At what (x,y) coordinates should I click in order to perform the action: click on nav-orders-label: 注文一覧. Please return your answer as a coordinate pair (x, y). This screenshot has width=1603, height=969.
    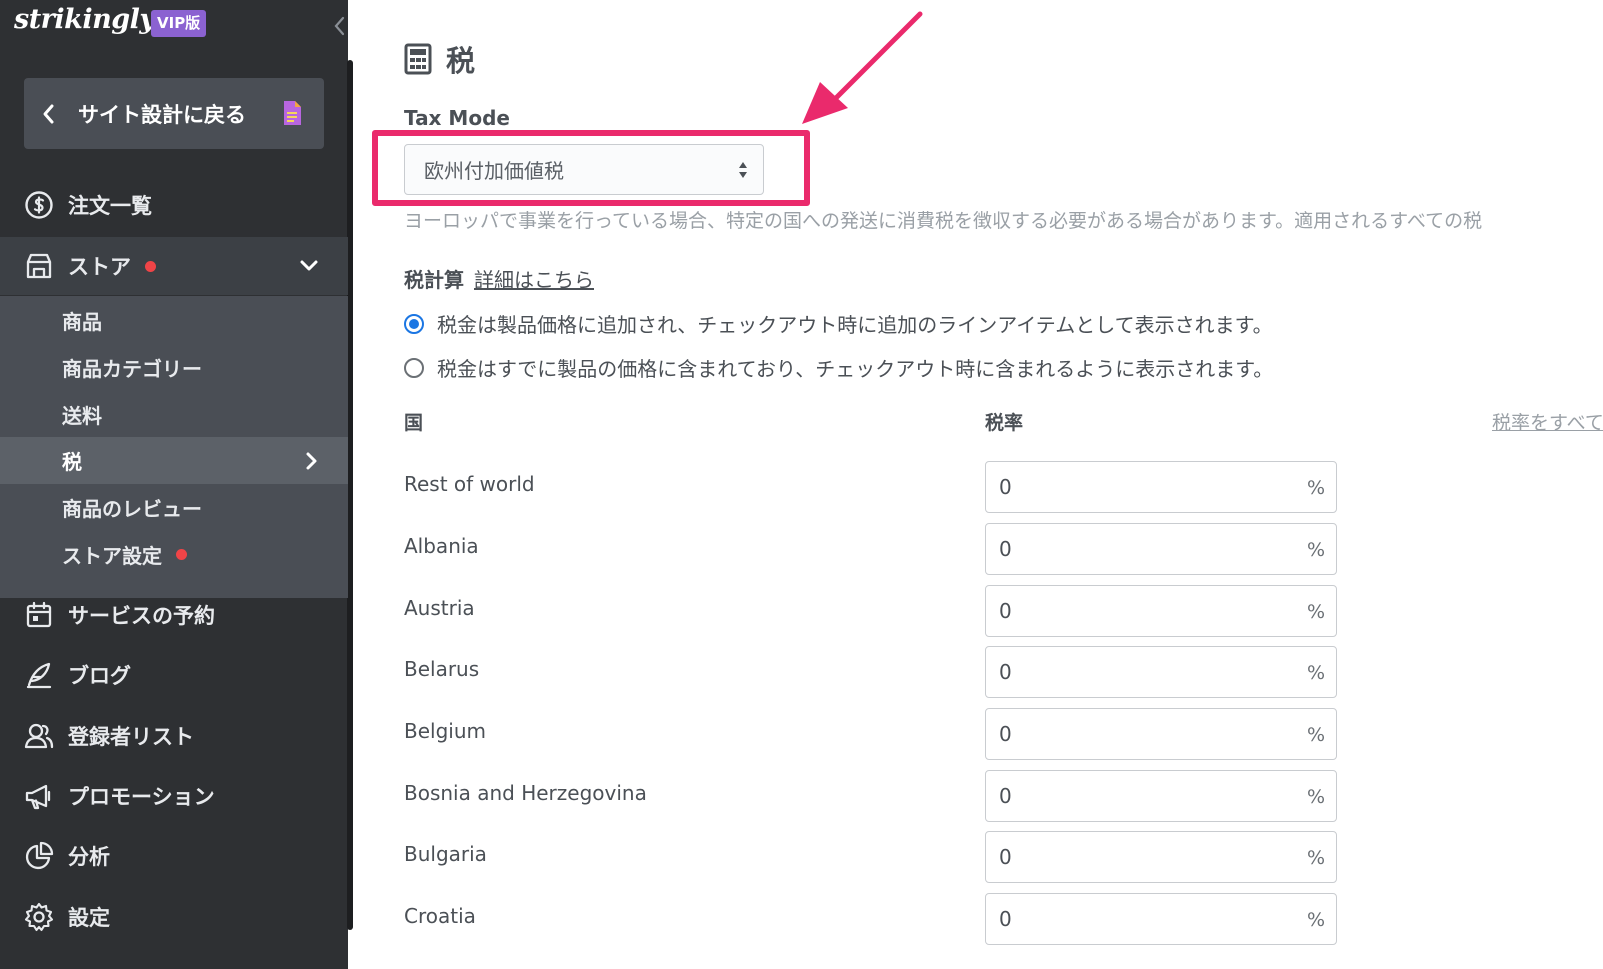
    Looking at the image, I should click on (110, 206).